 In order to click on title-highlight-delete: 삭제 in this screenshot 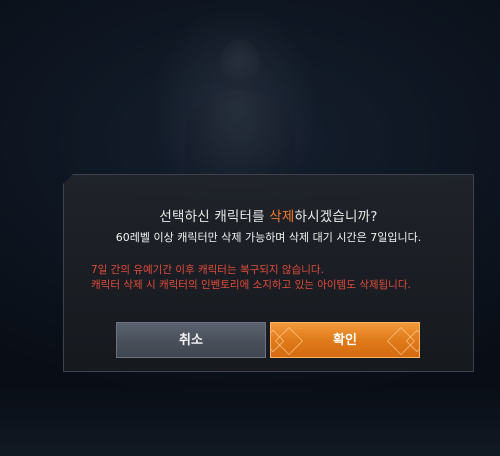, I will do `click(282, 217)`.